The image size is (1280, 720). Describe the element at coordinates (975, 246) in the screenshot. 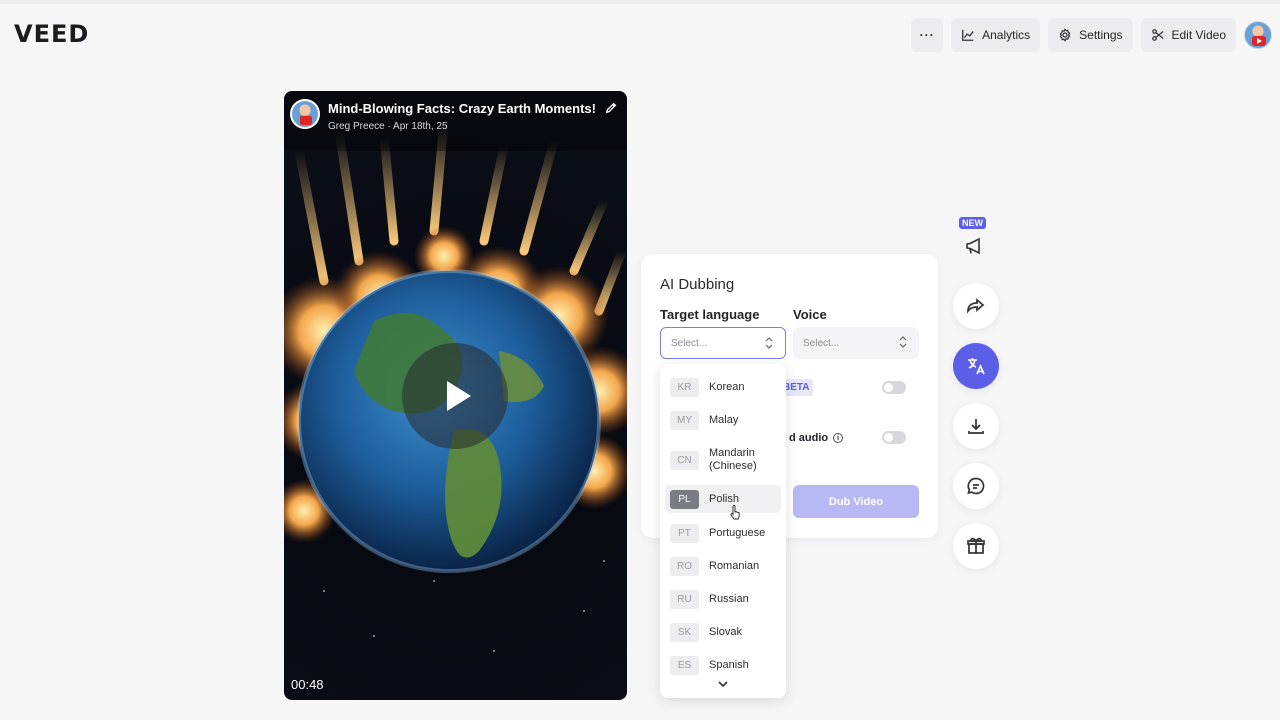

I see `announcement-icon` at that location.